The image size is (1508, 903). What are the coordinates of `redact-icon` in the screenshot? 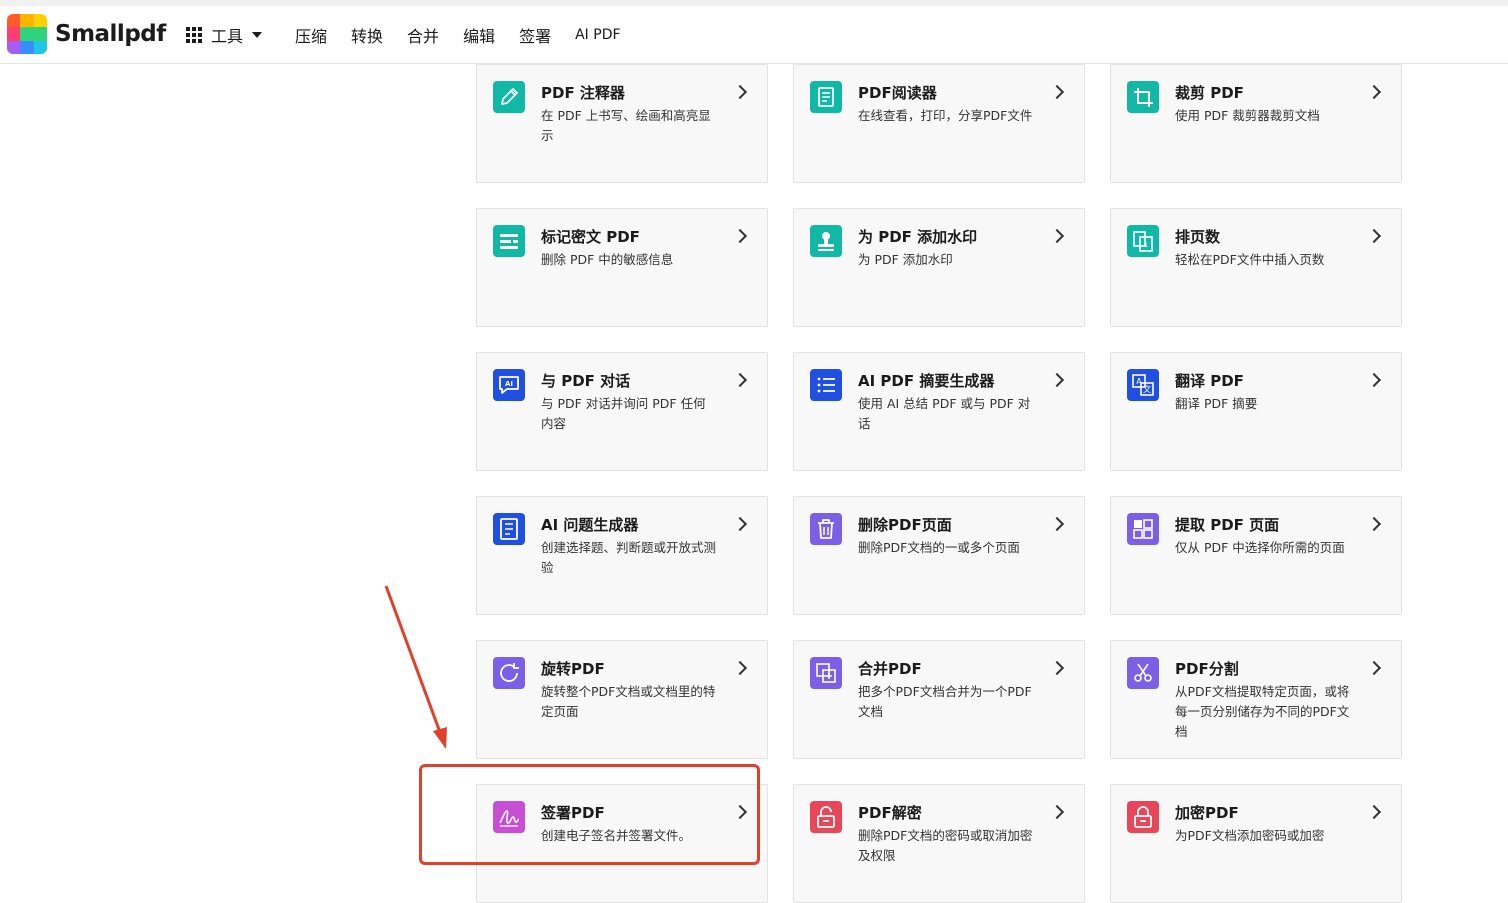 It's located at (509, 241).